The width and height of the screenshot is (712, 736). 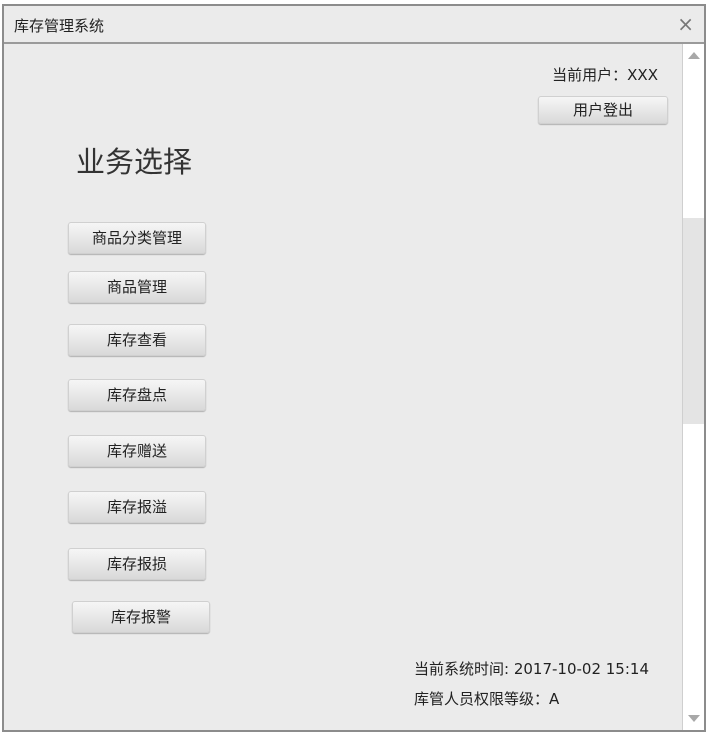 What do you see at coordinates (354, 25) in the screenshot?
I see `title-bar: 库存管理系统 ×` at bounding box center [354, 25].